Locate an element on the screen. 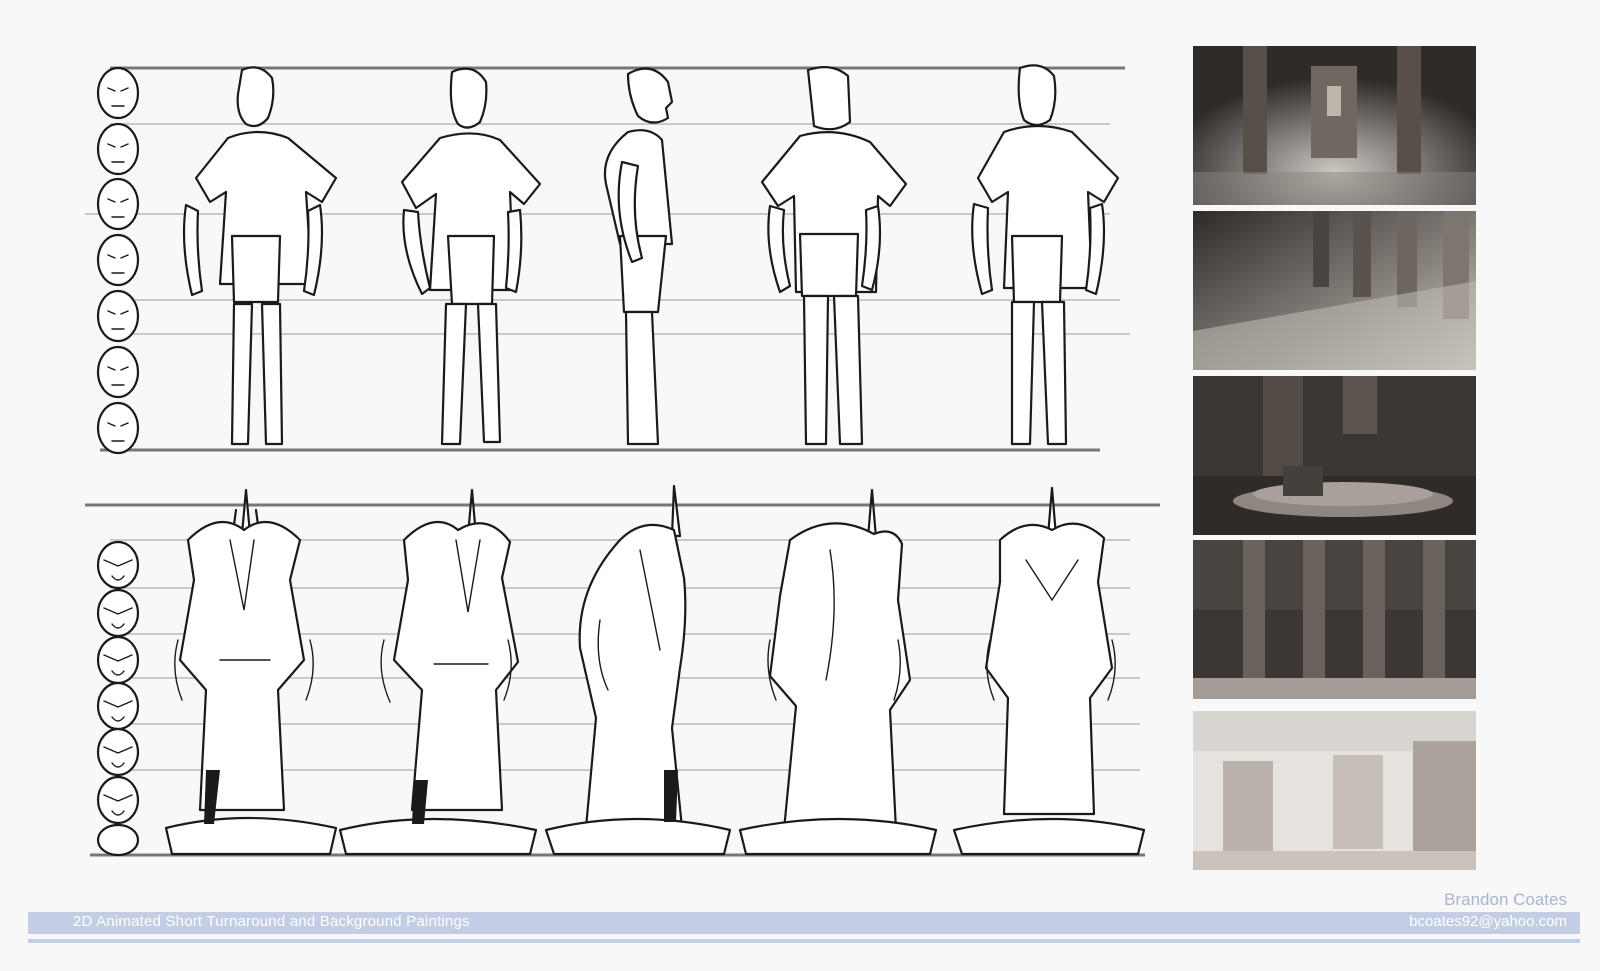 The height and width of the screenshot is (971, 1600). king-head-stack is located at coordinates (118, 260).